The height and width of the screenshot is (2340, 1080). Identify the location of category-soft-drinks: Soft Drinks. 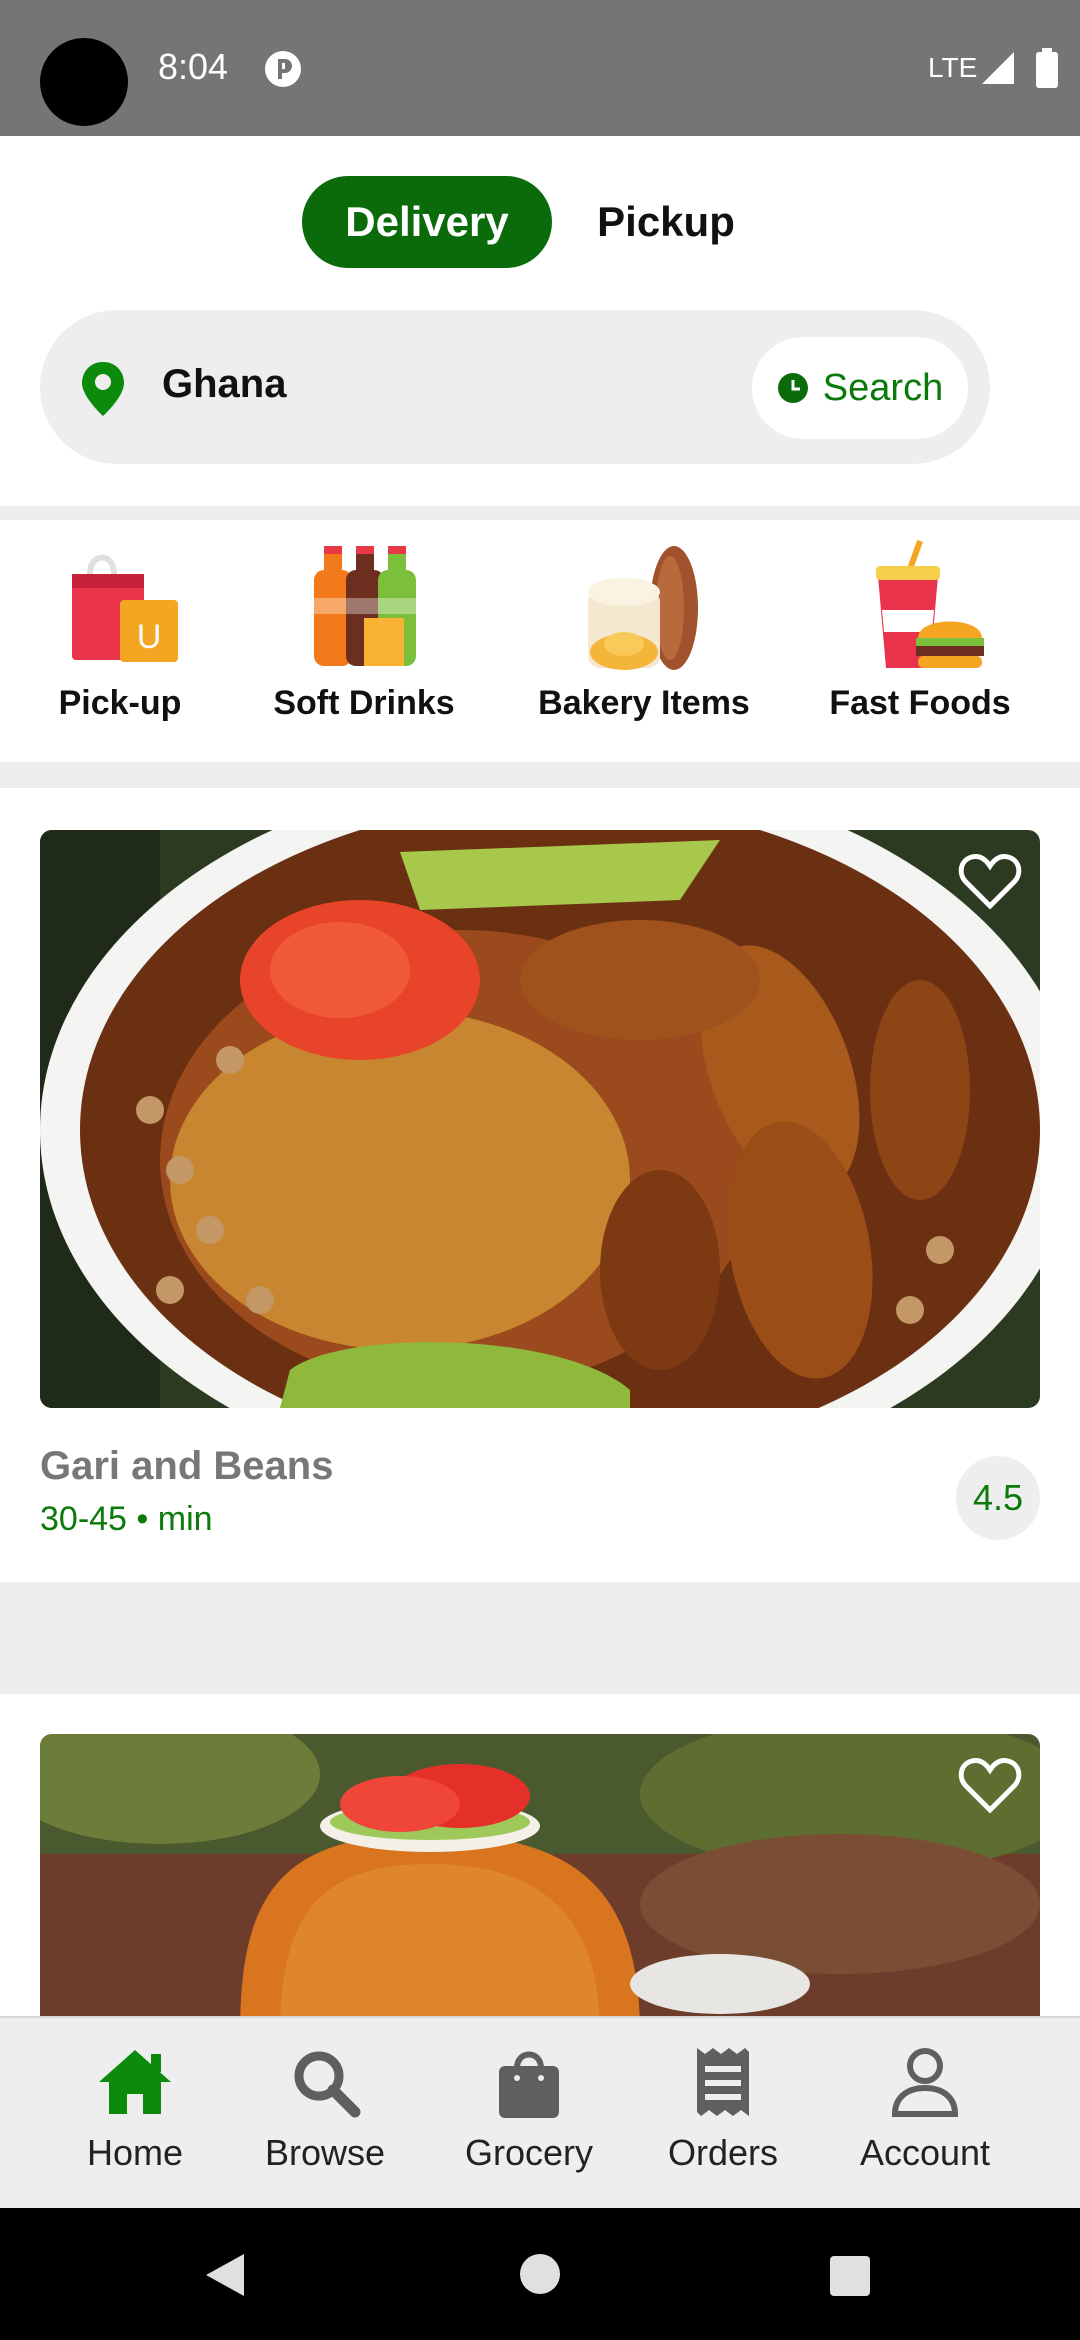
(364, 640).